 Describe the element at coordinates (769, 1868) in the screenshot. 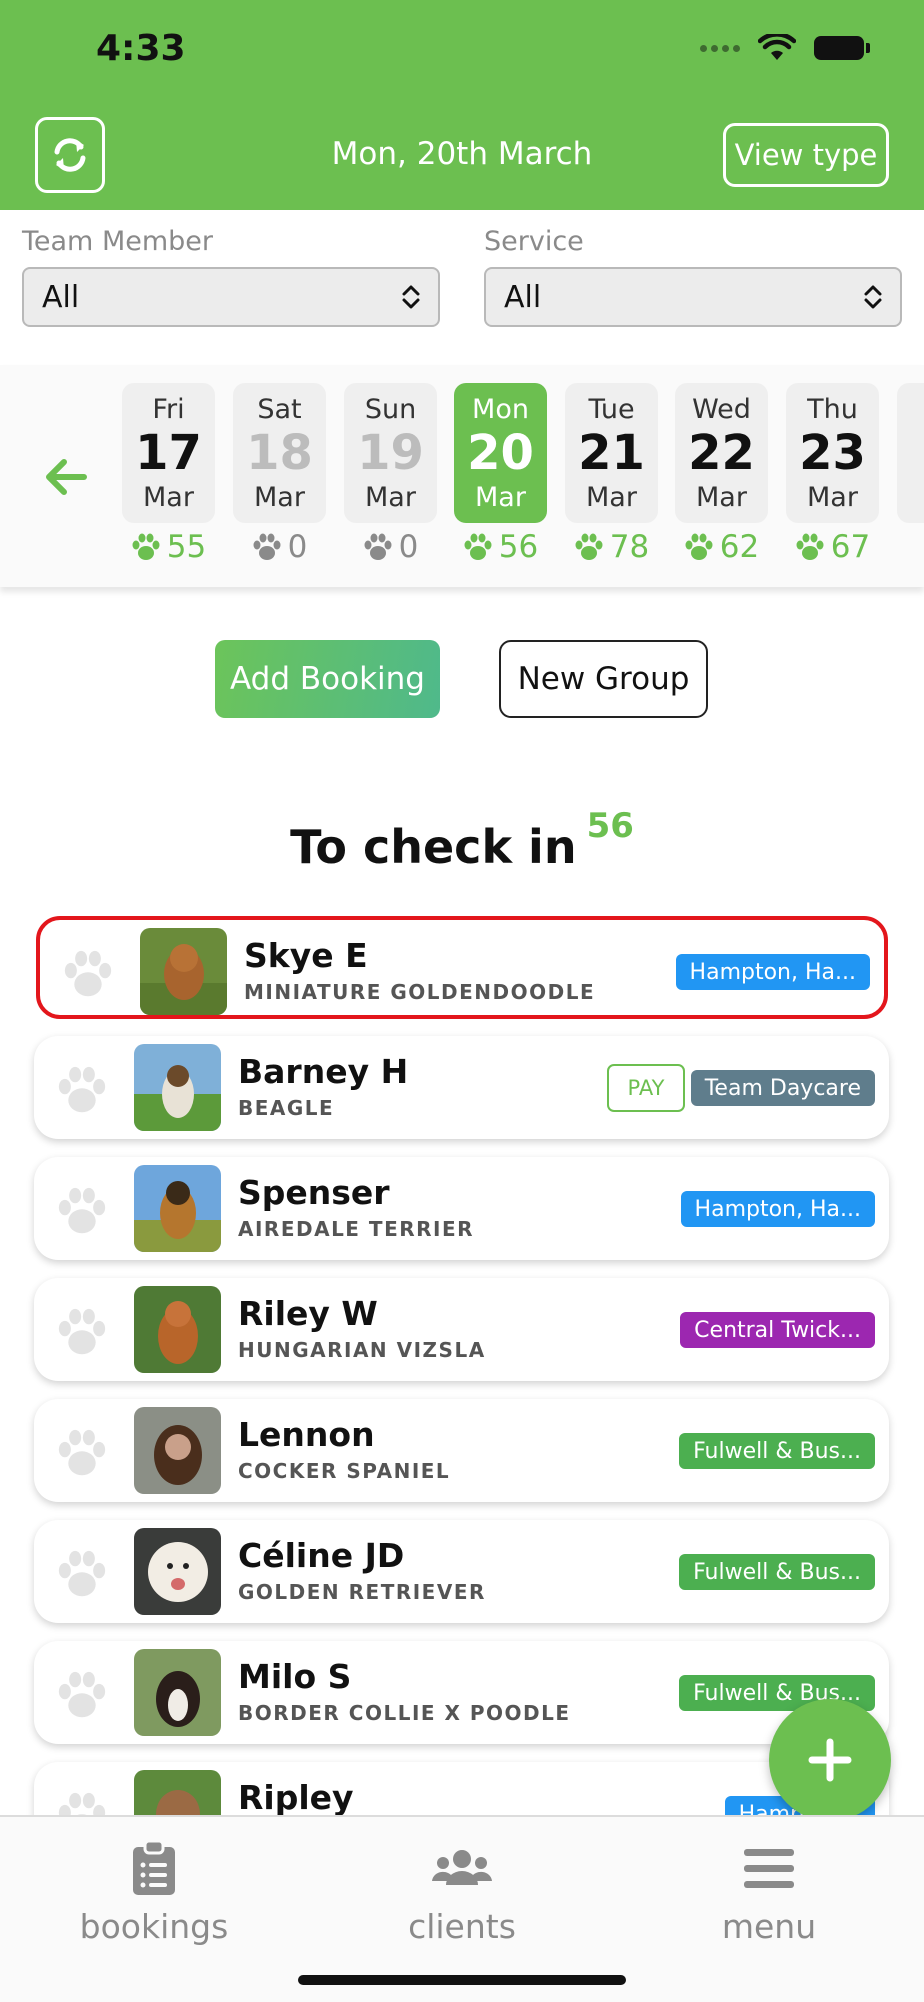

I see `hamburger-menu-icon` at that location.